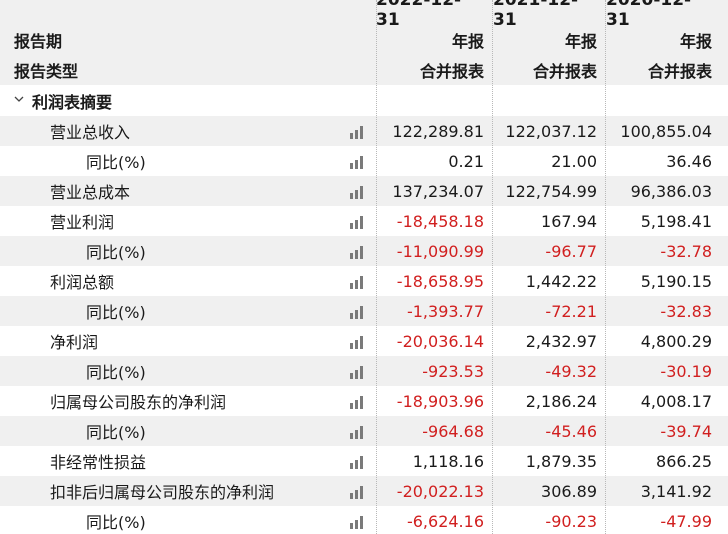 The image size is (728, 534). Describe the element at coordinates (671, 191) in the screenshot. I see `value-cell: 96,386.03` at that location.